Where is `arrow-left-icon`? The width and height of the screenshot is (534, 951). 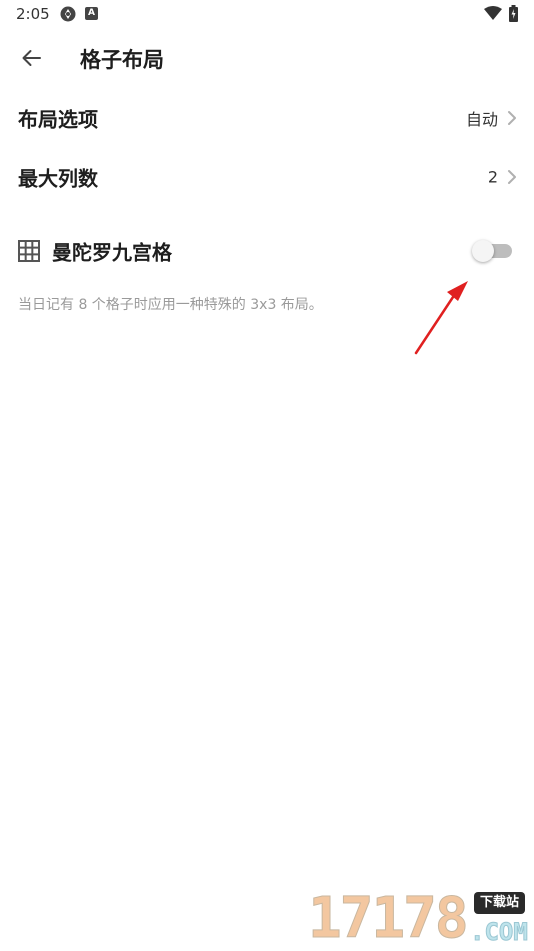
arrow-left-icon is located at coordinates (31, 58).